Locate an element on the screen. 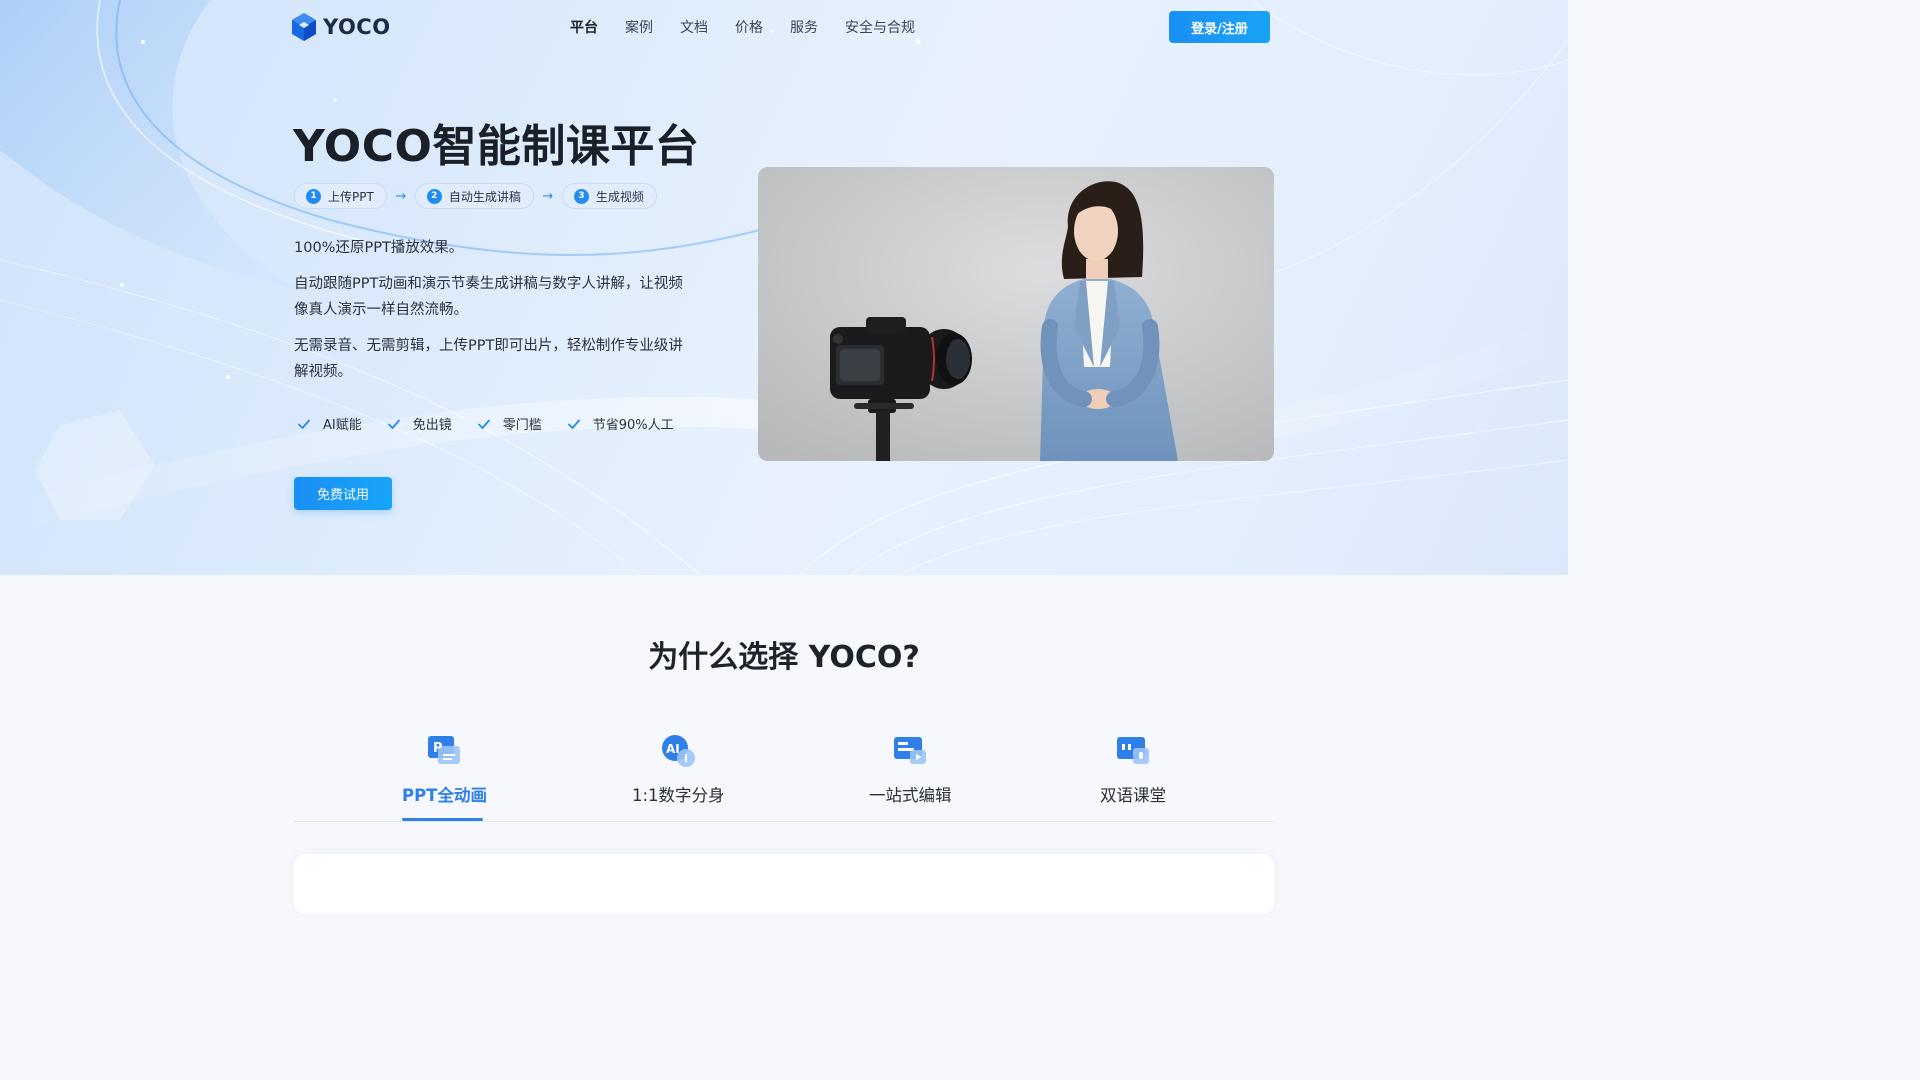 This screenshot has width=1920, height=1080. feature-list: AI赋能 免出镜 零门槛 节省90%人工 is located at coordinates (497, 423).